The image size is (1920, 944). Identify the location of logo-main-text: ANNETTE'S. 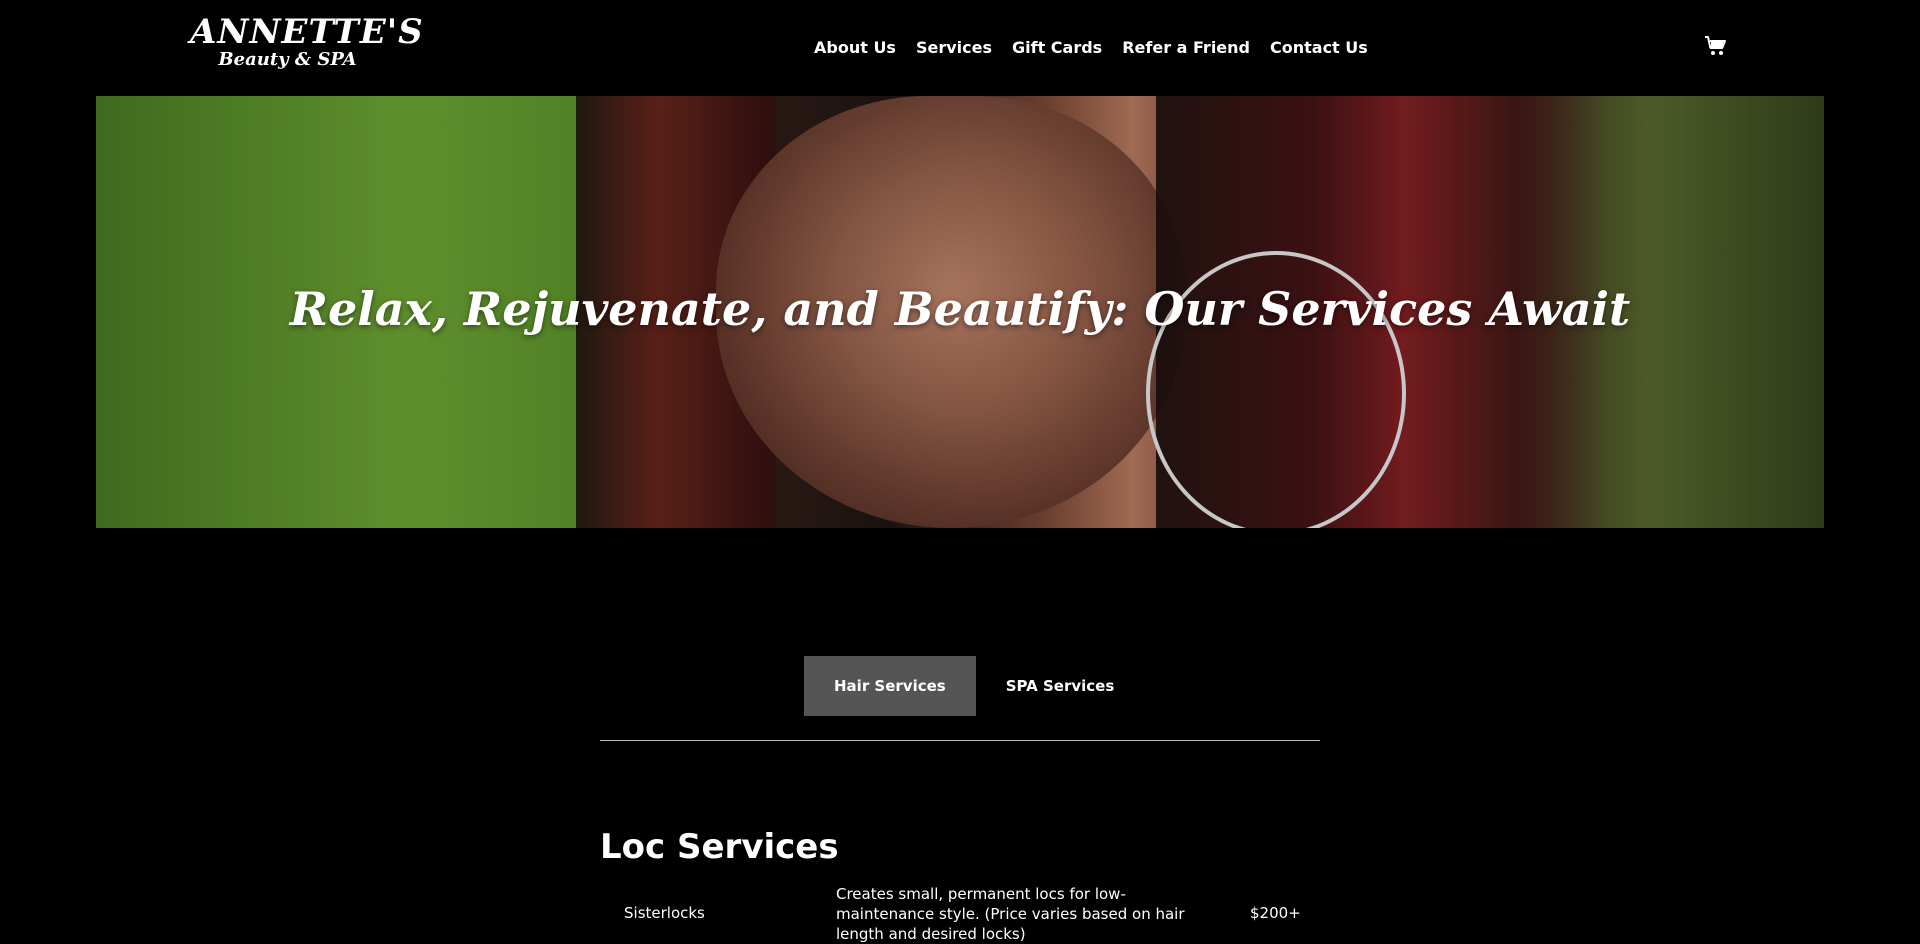
(307, 32).